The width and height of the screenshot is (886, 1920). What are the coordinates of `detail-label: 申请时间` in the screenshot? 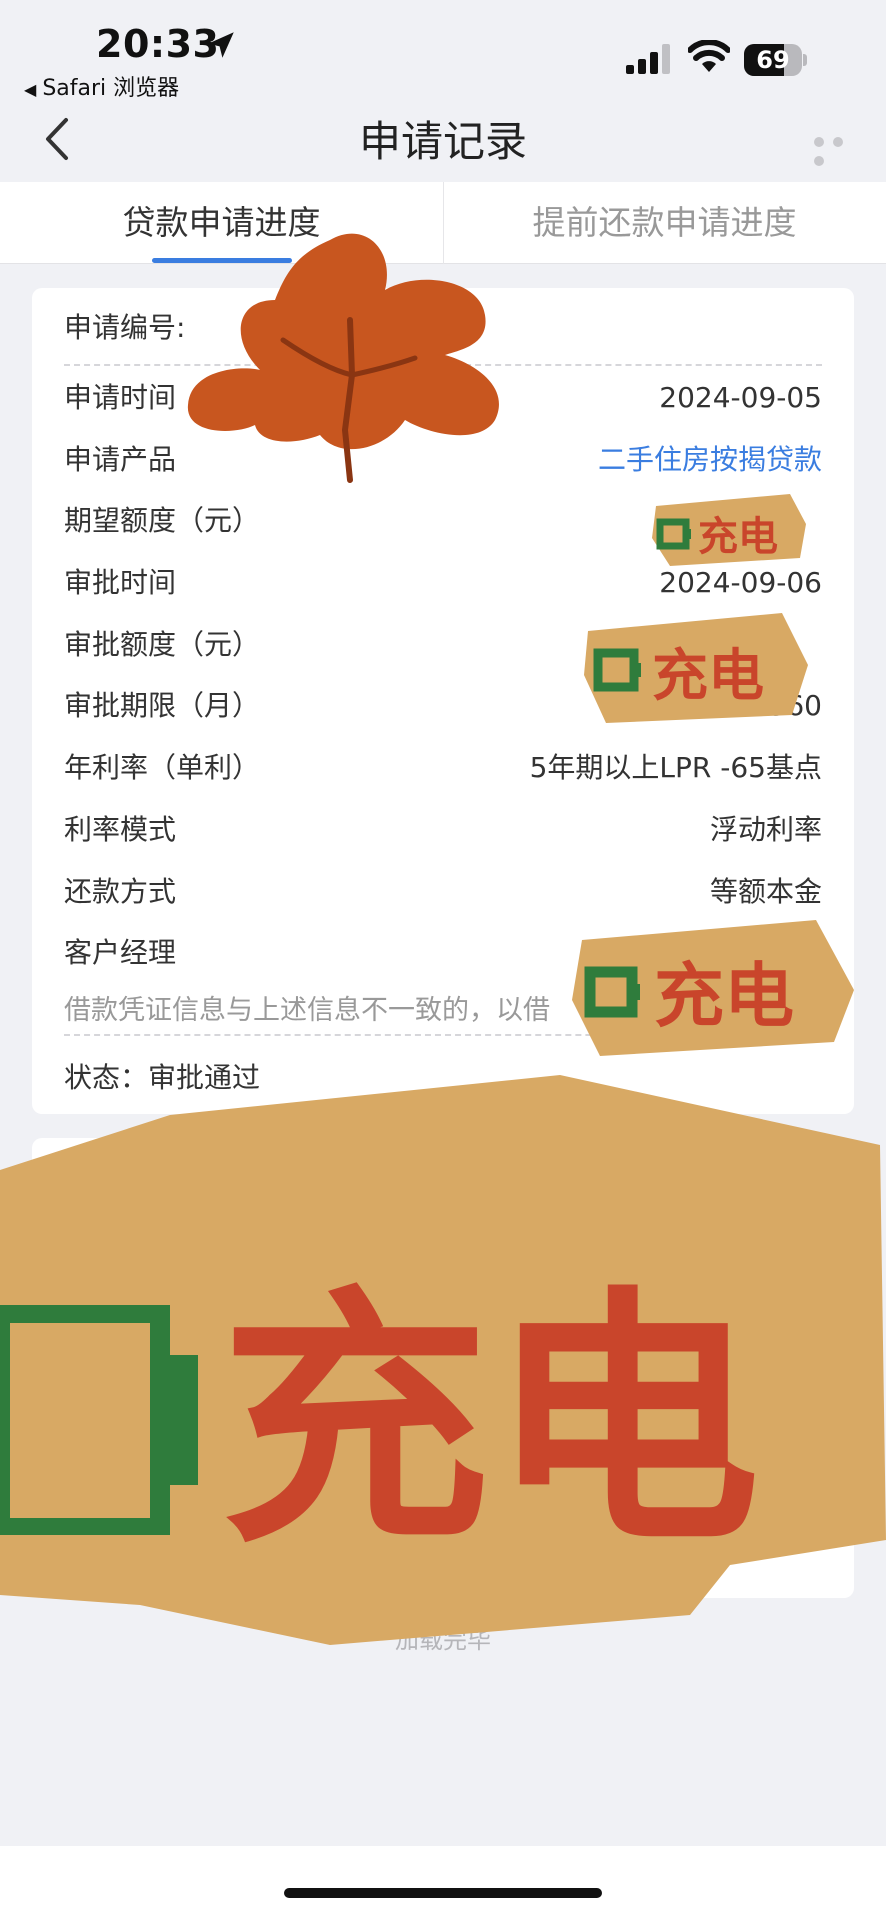 It's located at (120, 397).